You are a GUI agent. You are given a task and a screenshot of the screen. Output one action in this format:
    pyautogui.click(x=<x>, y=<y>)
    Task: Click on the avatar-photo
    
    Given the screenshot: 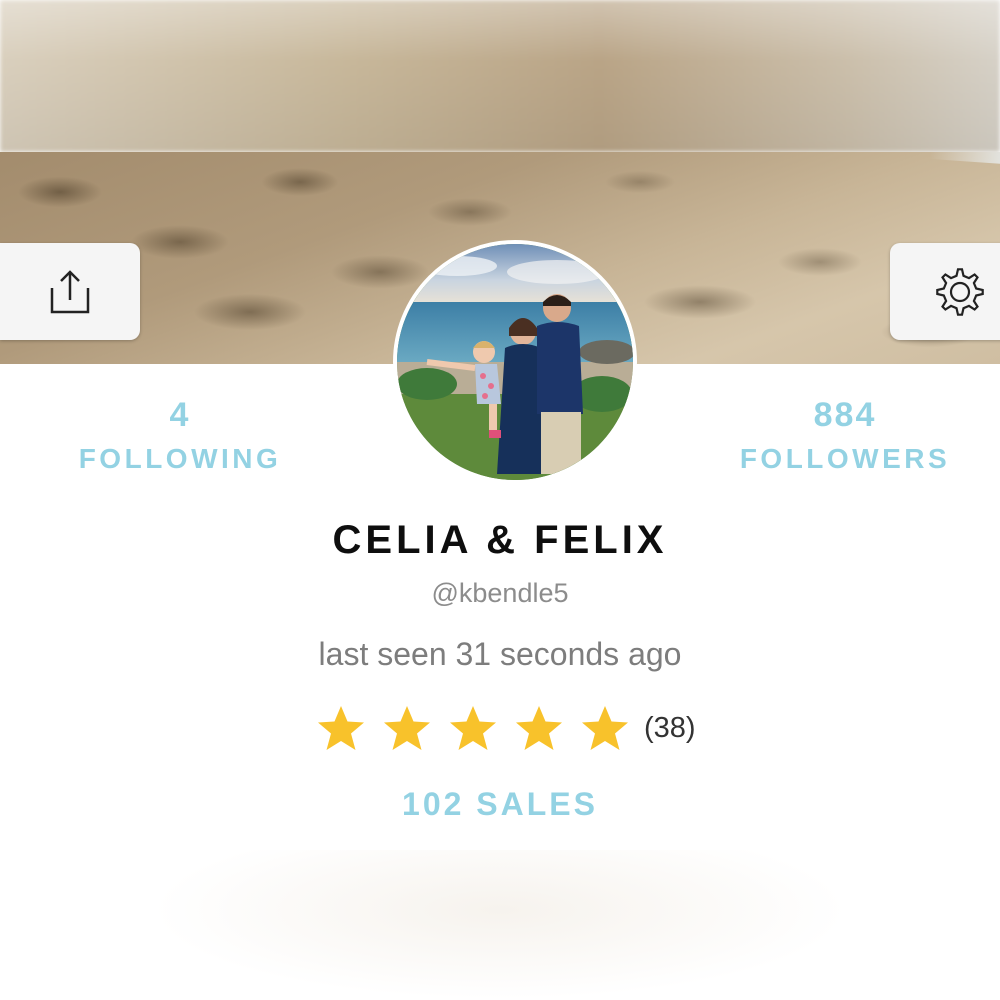 What is the action you would take?
    pyautogui.click(x=515, y=362)
    